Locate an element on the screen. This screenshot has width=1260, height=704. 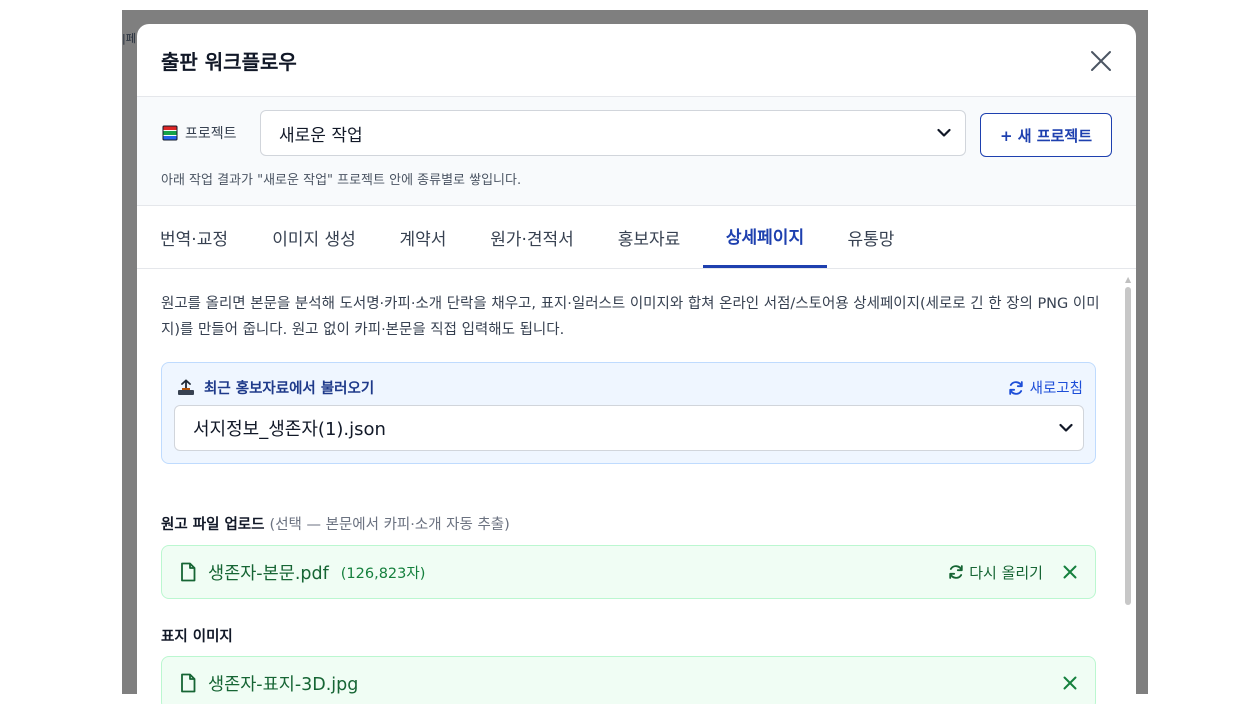
refresh-label: 새로고침 is located at coordinates (1056, 389).